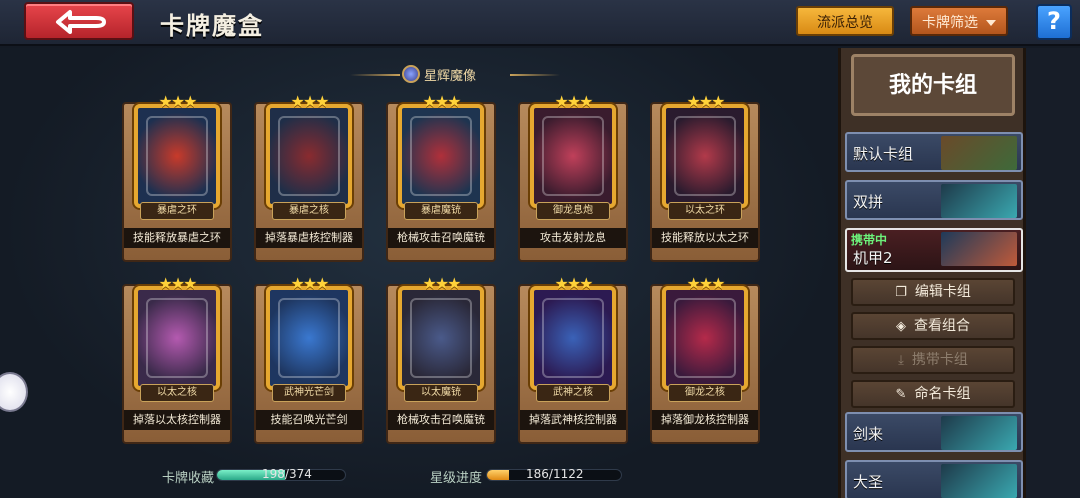 The image size is (1080, 498). I want to click on deck-item-label: 双拼, so click(868, 202).